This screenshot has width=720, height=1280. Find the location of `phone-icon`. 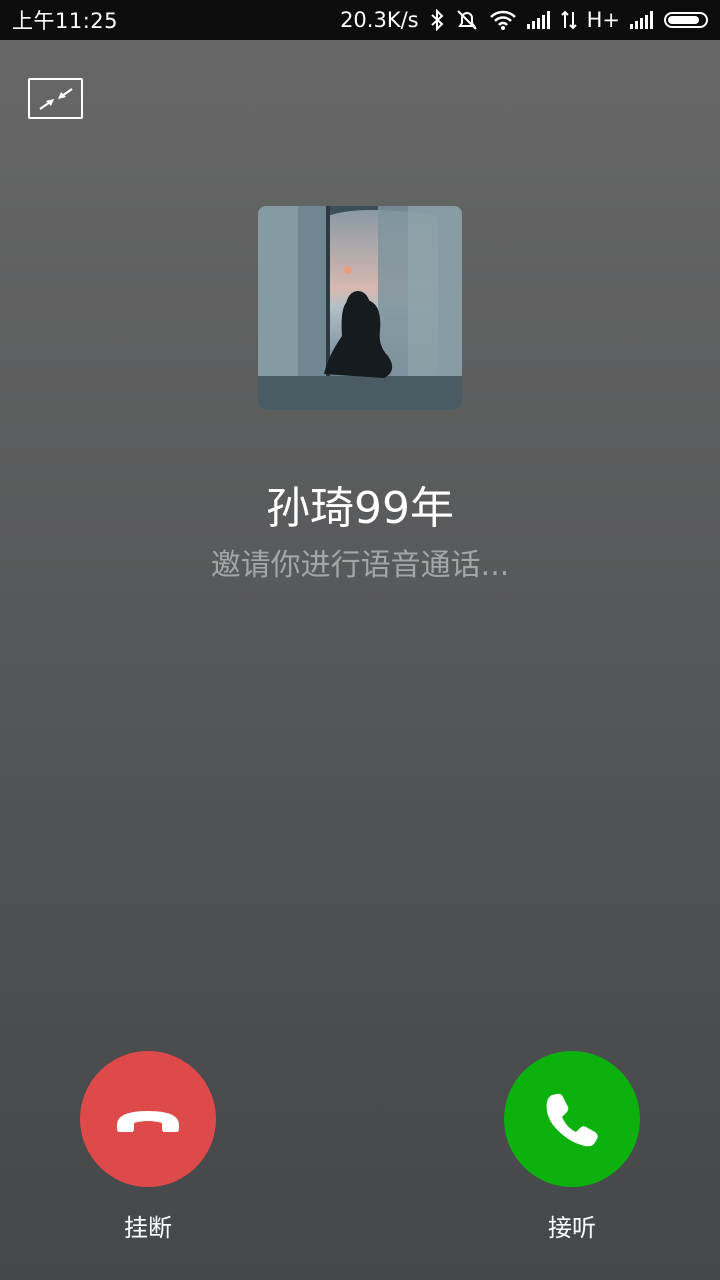

phone-icon is located at coordinates (572, 1120).